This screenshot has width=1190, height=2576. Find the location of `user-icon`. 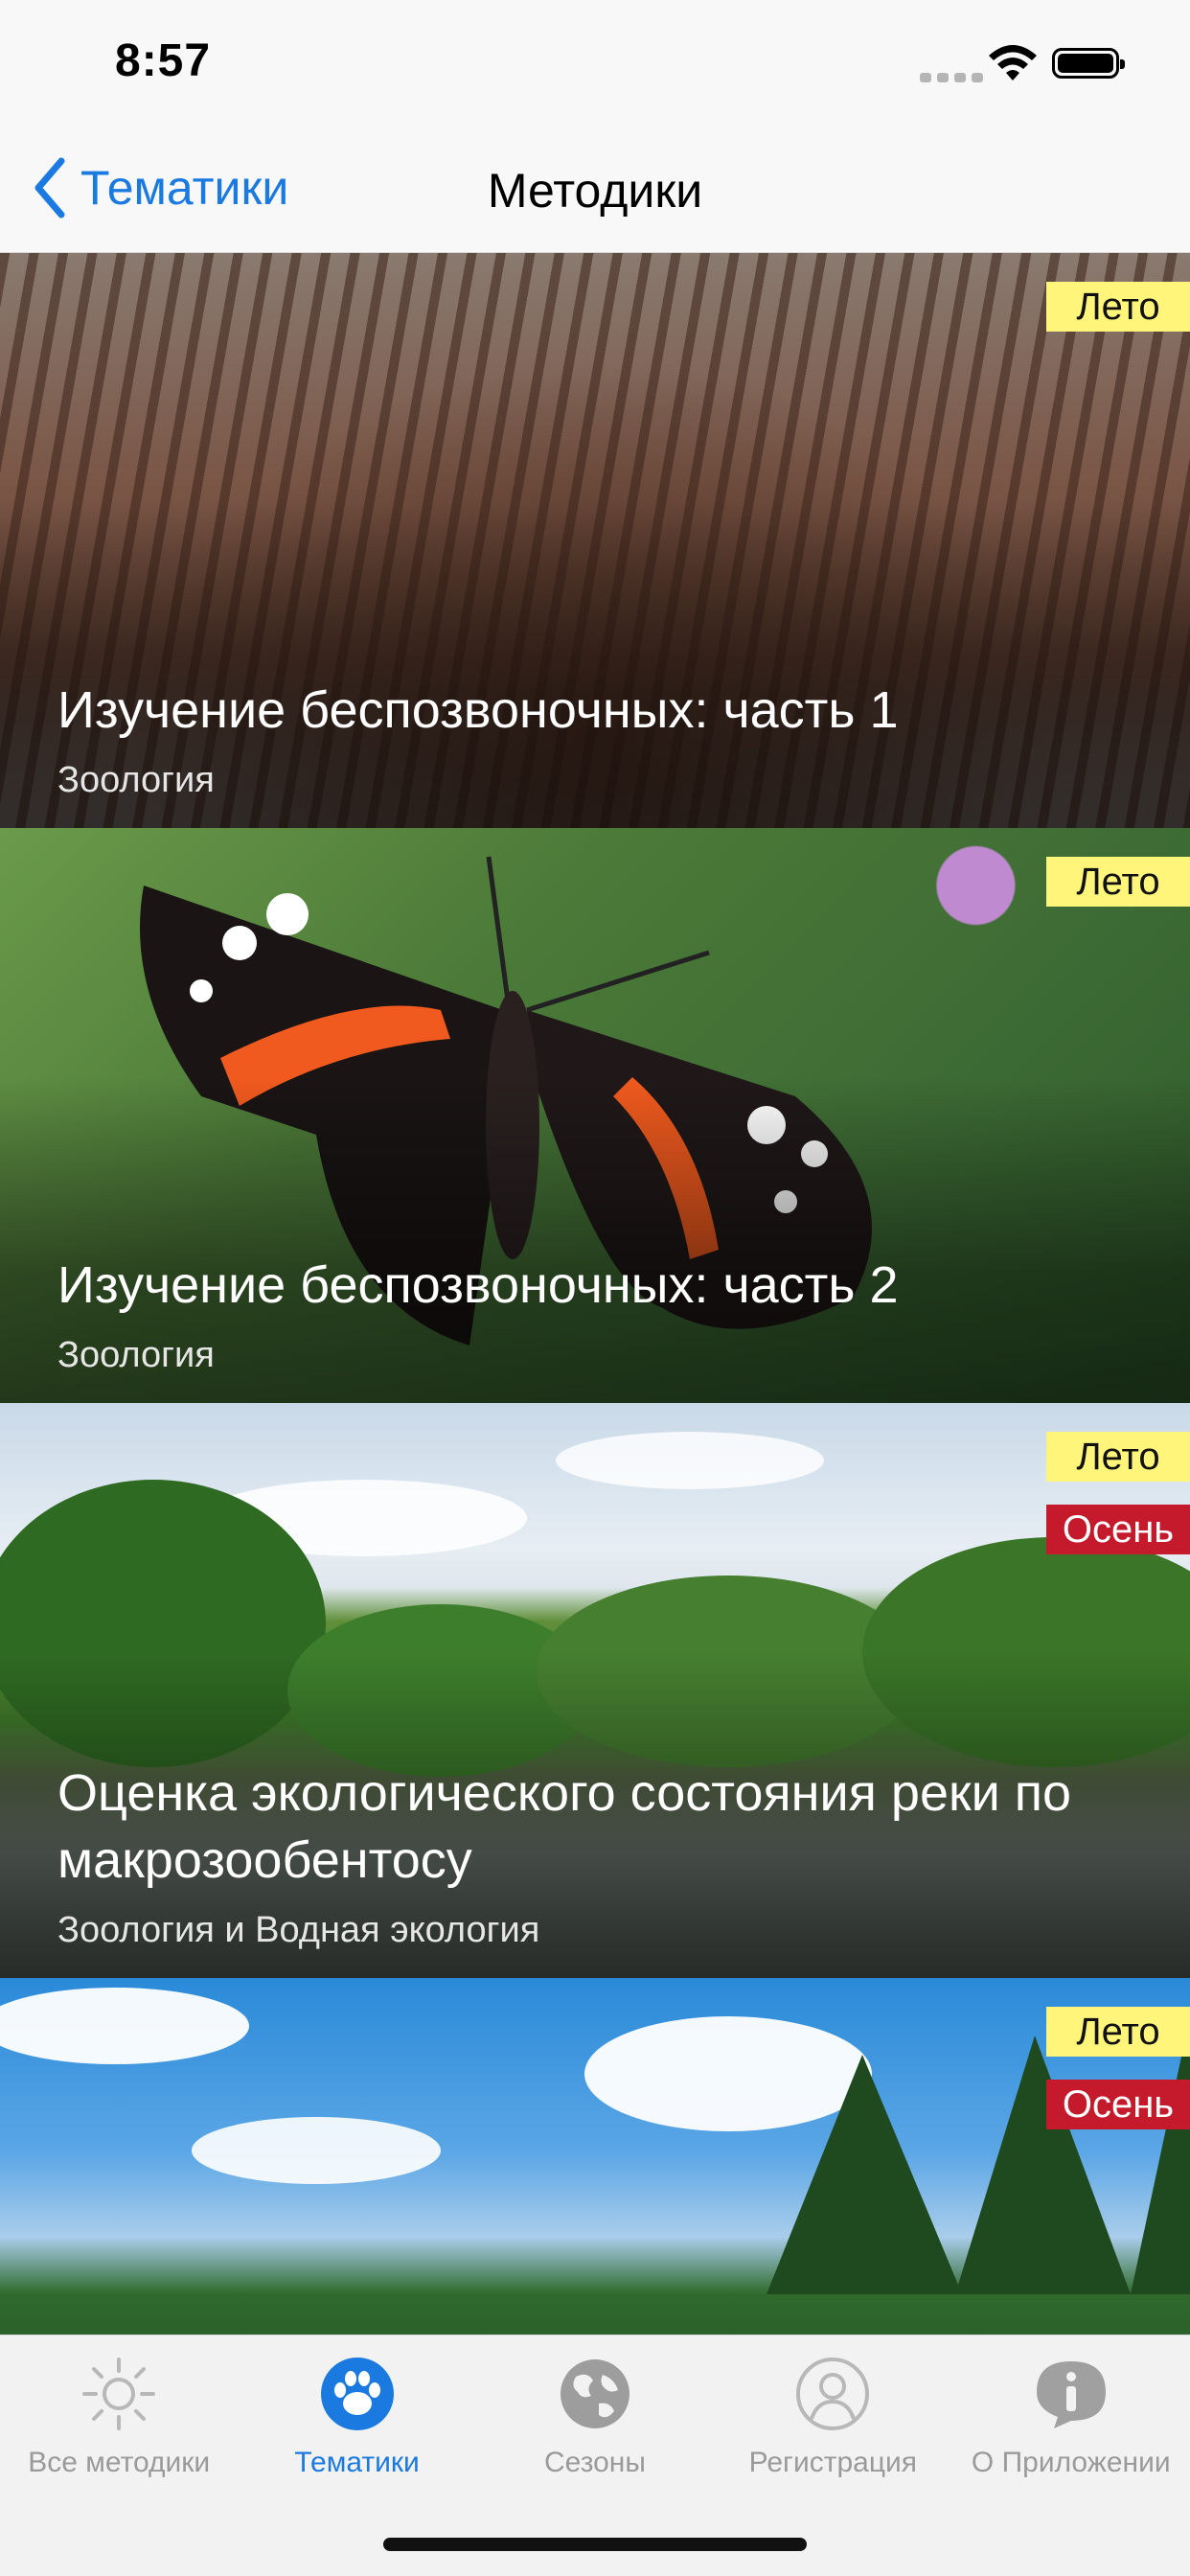

user-icon is located at coordinates (833, 2394).